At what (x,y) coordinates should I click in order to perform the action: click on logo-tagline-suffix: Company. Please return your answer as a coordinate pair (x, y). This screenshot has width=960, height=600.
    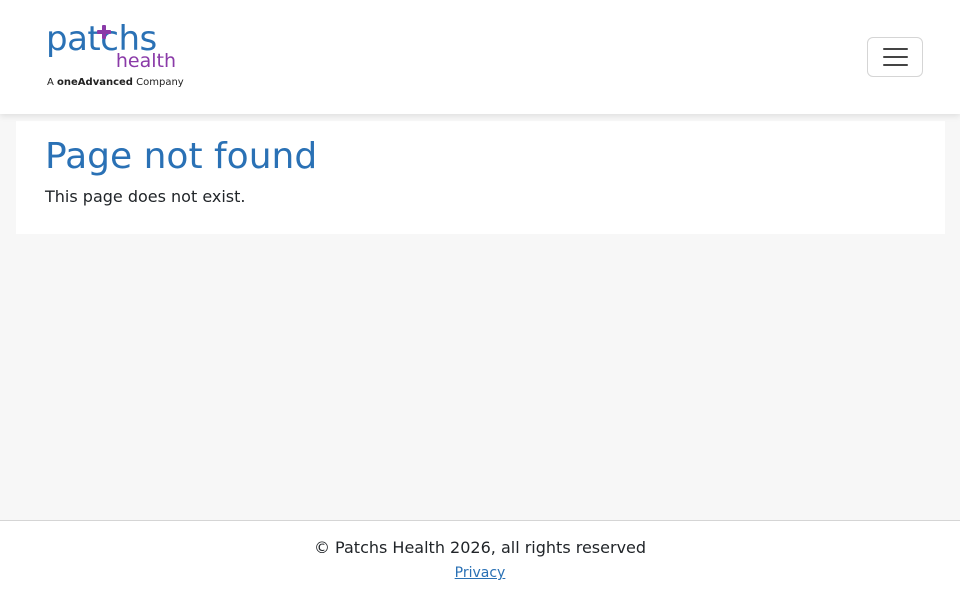
    Looking at the image, I should click on (160, 82).